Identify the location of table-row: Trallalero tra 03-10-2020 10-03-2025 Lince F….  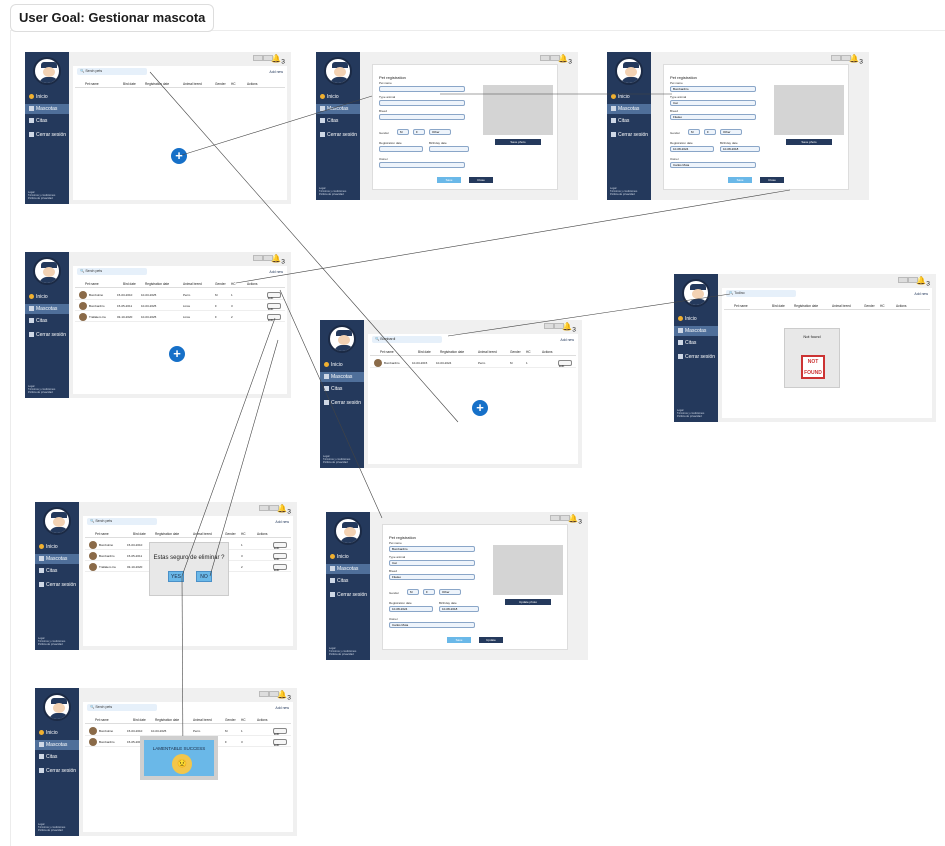
(180, 317).